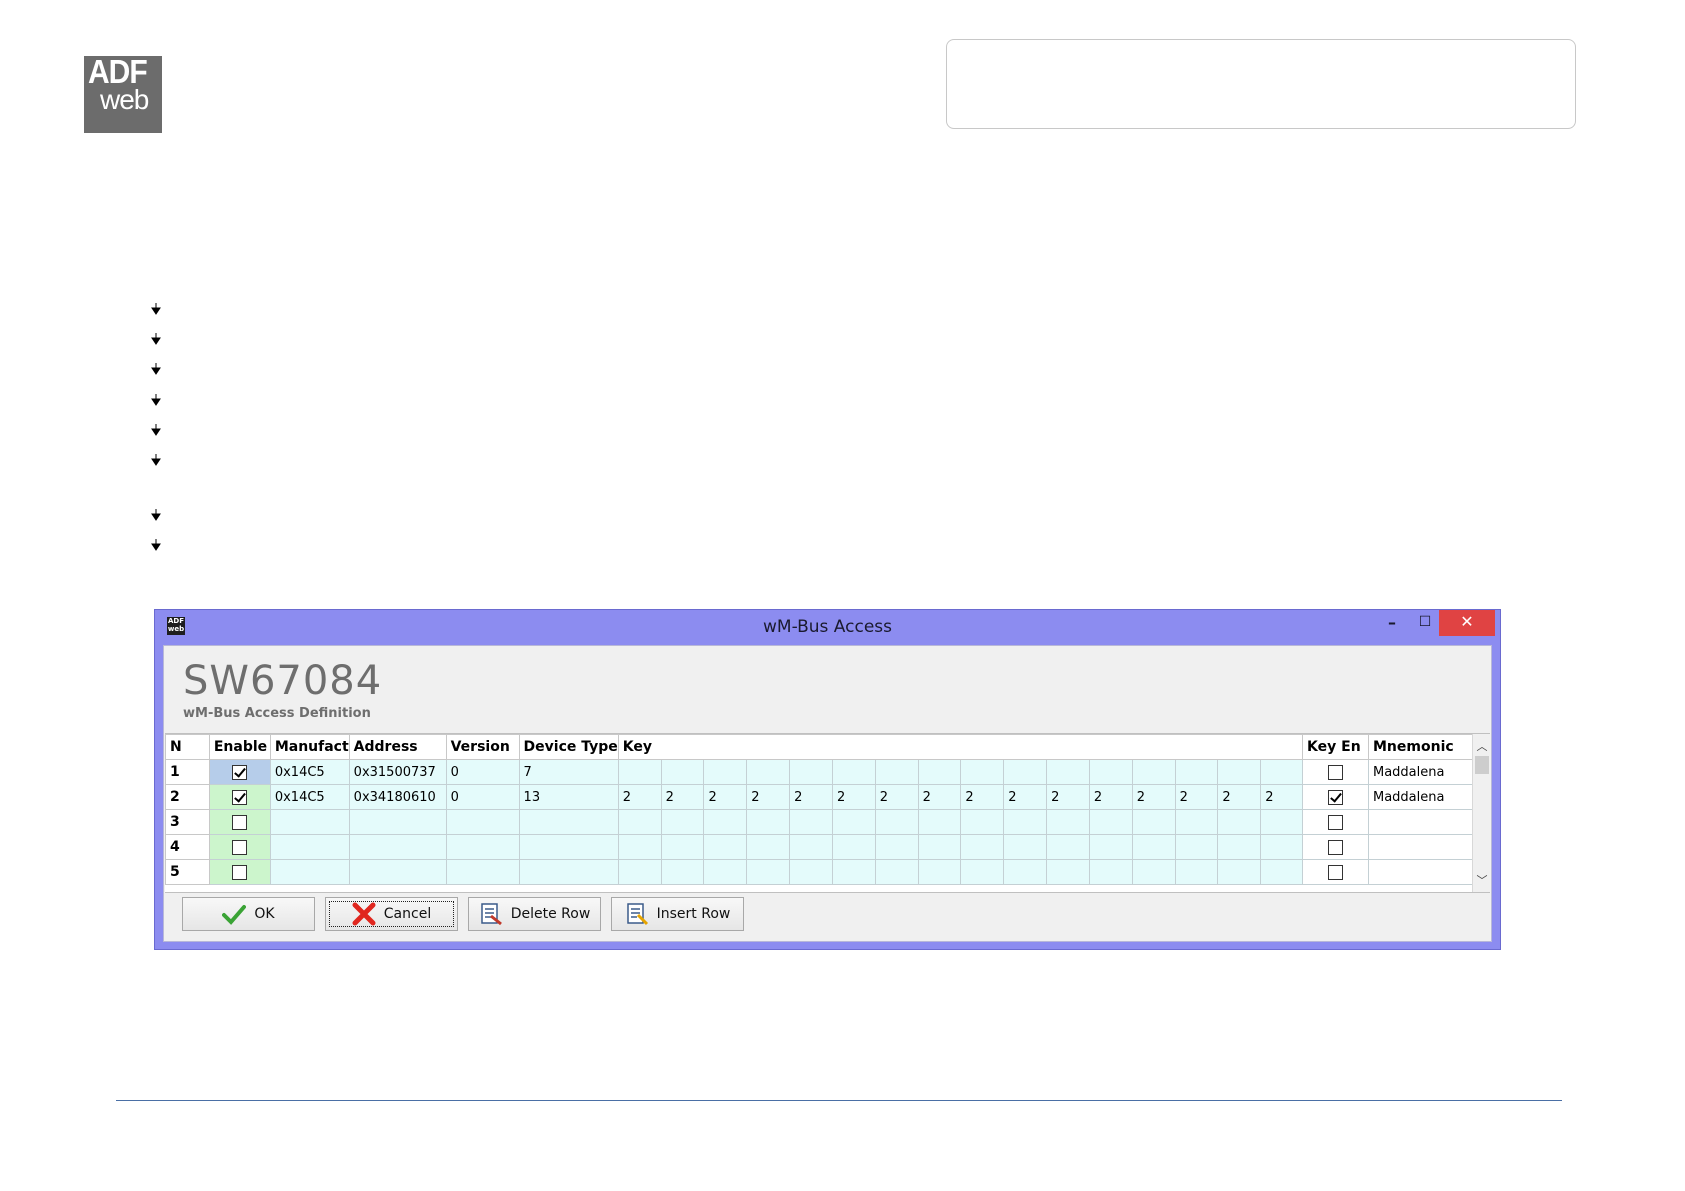  I want to click on table-row: 4, so click(827, 847).